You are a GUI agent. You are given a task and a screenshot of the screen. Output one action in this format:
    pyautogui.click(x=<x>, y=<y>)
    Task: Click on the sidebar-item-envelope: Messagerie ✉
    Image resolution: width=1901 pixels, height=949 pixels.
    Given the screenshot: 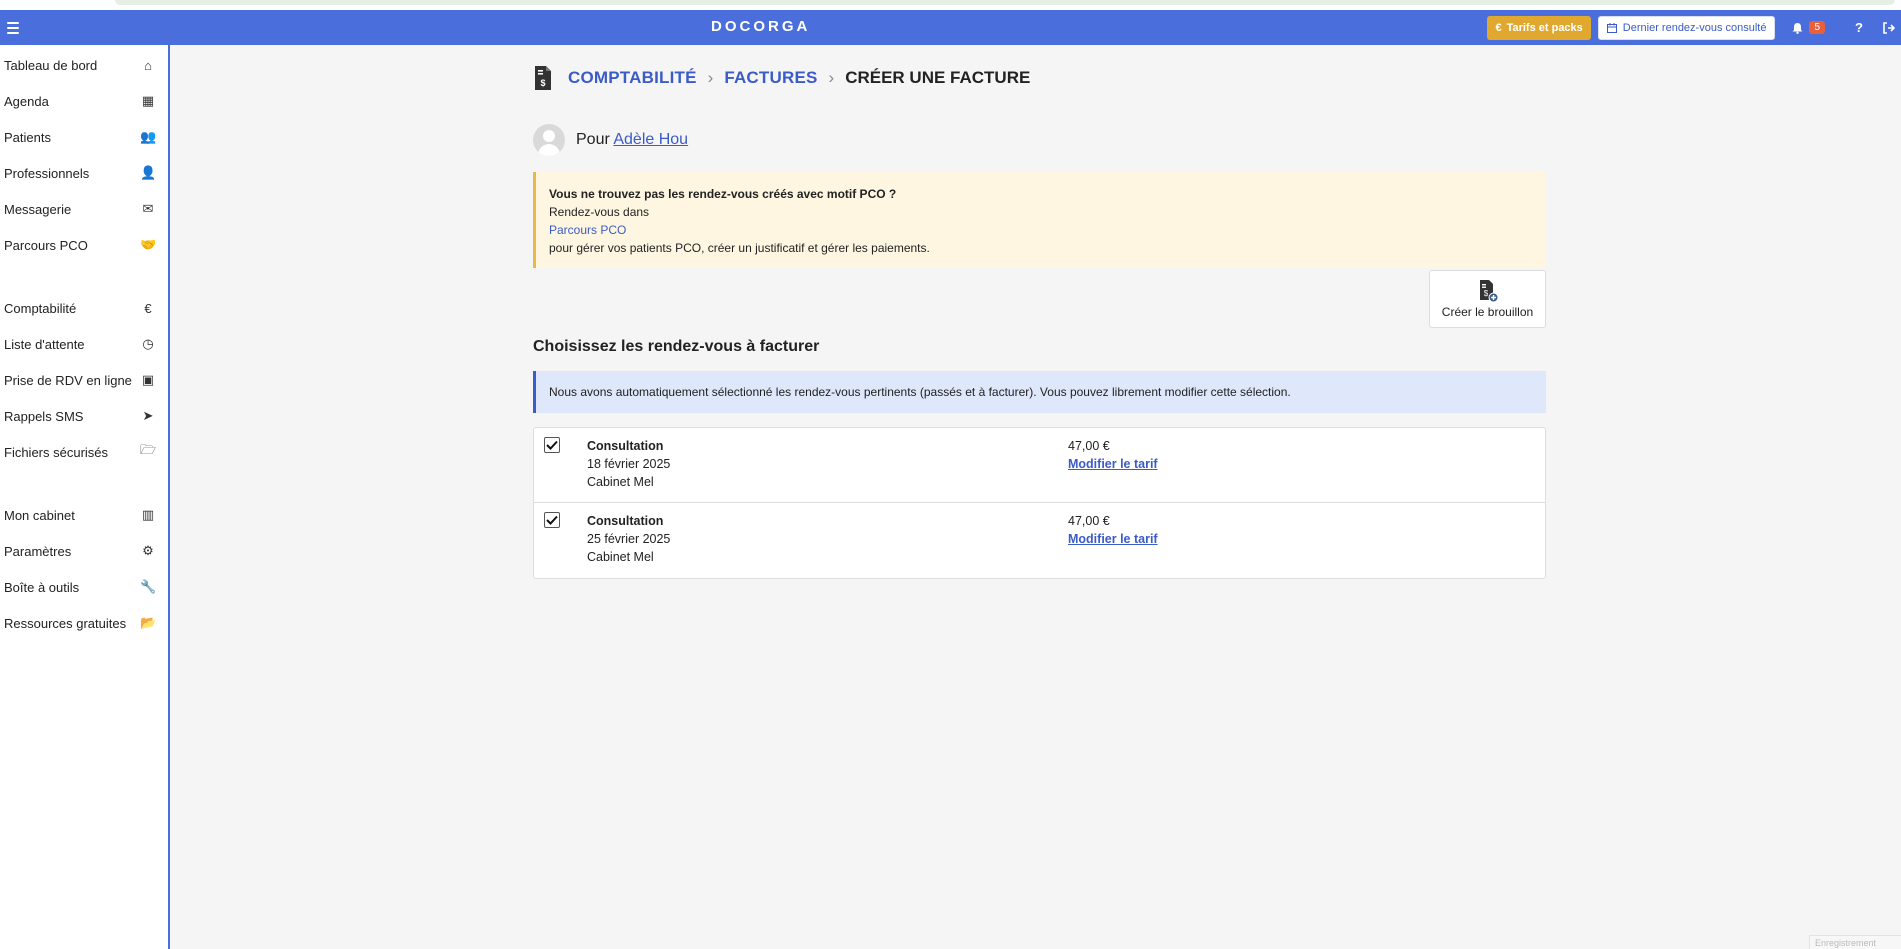 What is the action you would take?
    pyautogui.click(x=84, y=209)
    